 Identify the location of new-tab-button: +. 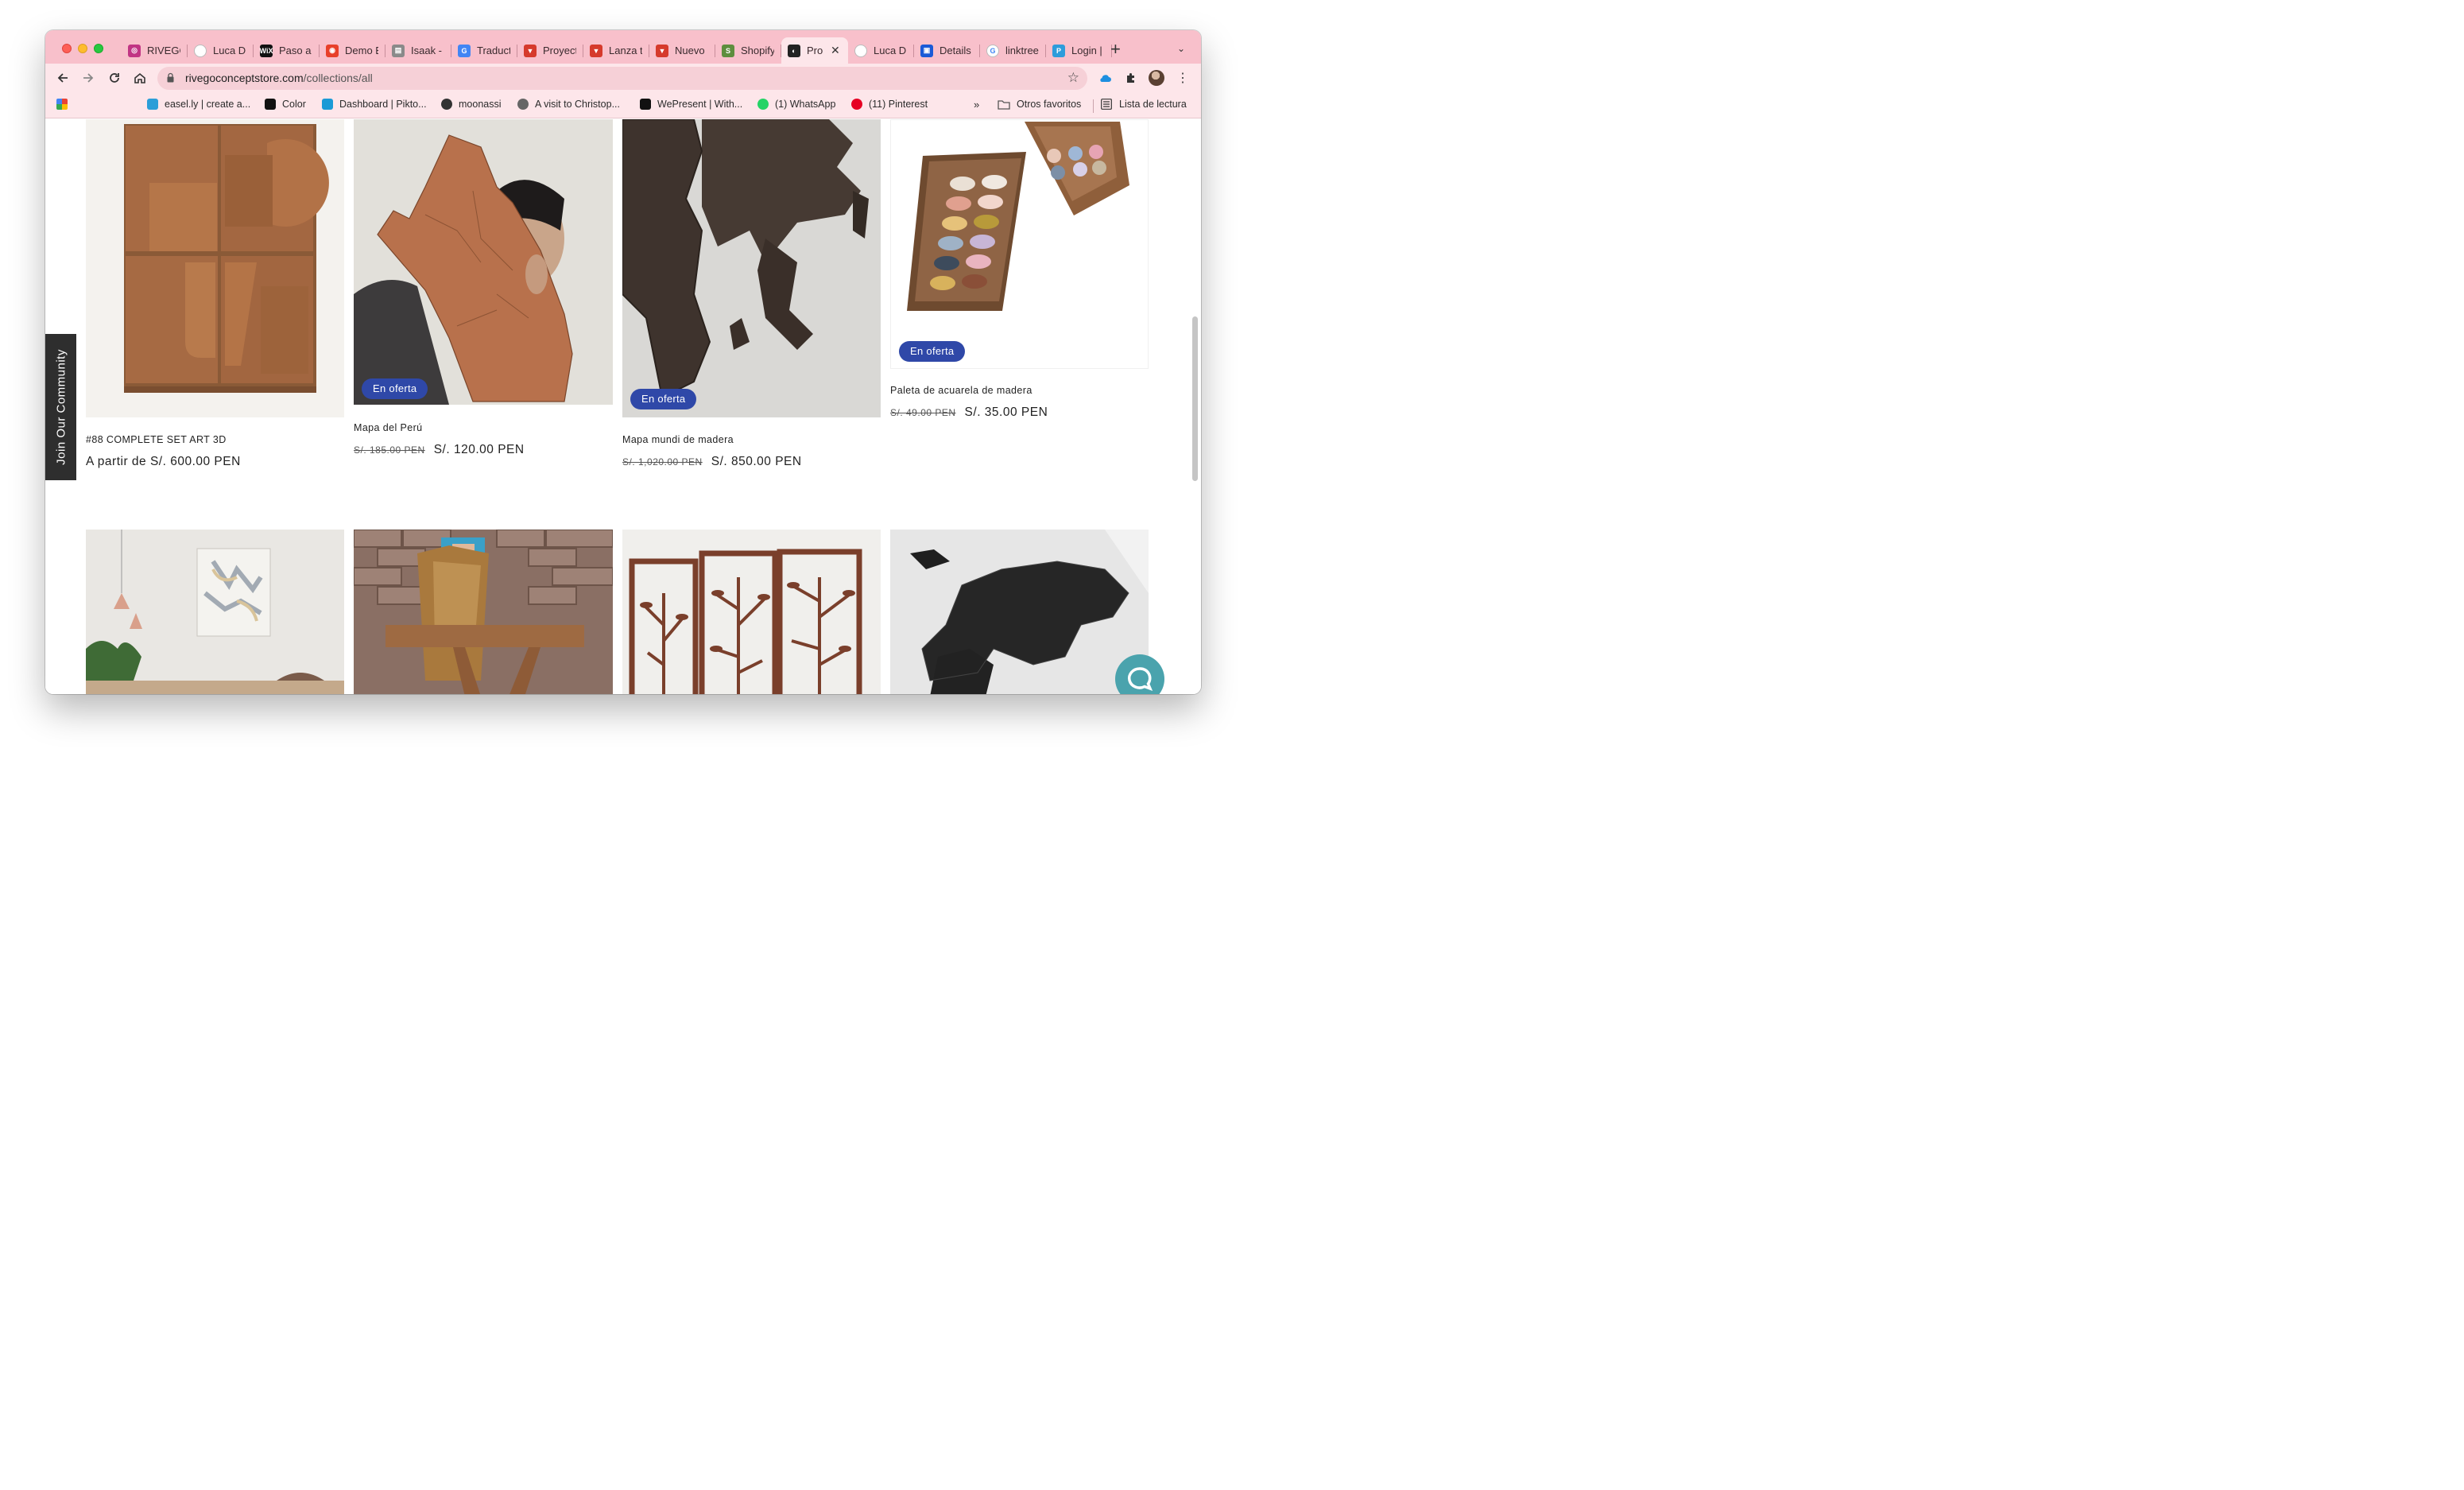
(1115, 49).